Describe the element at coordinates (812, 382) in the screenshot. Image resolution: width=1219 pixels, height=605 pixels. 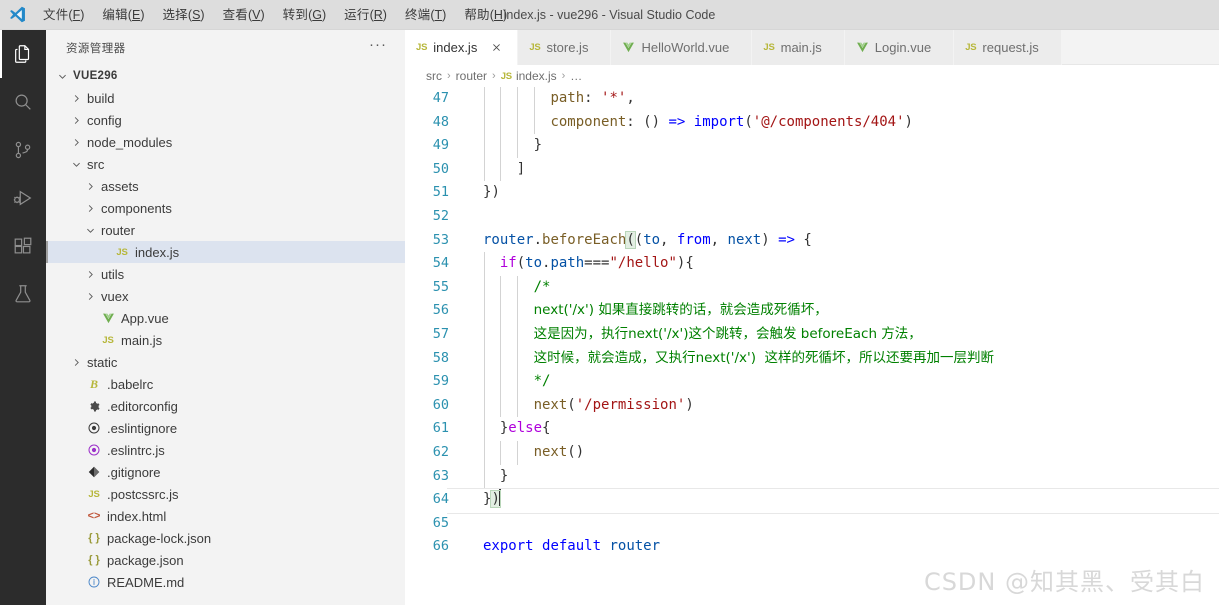
I see `code-line-59: 59 */` at that location.